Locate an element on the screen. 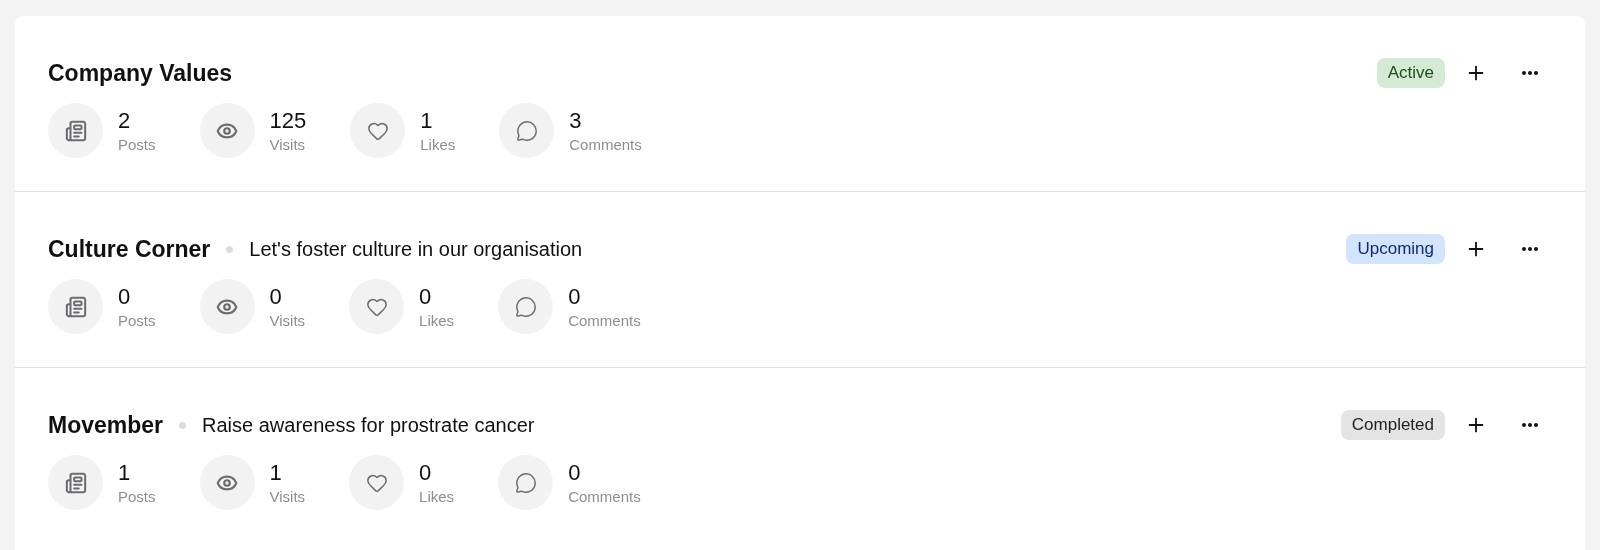 The width and height of the screenshot is (1600, 550). stat-value: 2 is located at coordinates (125, 120).